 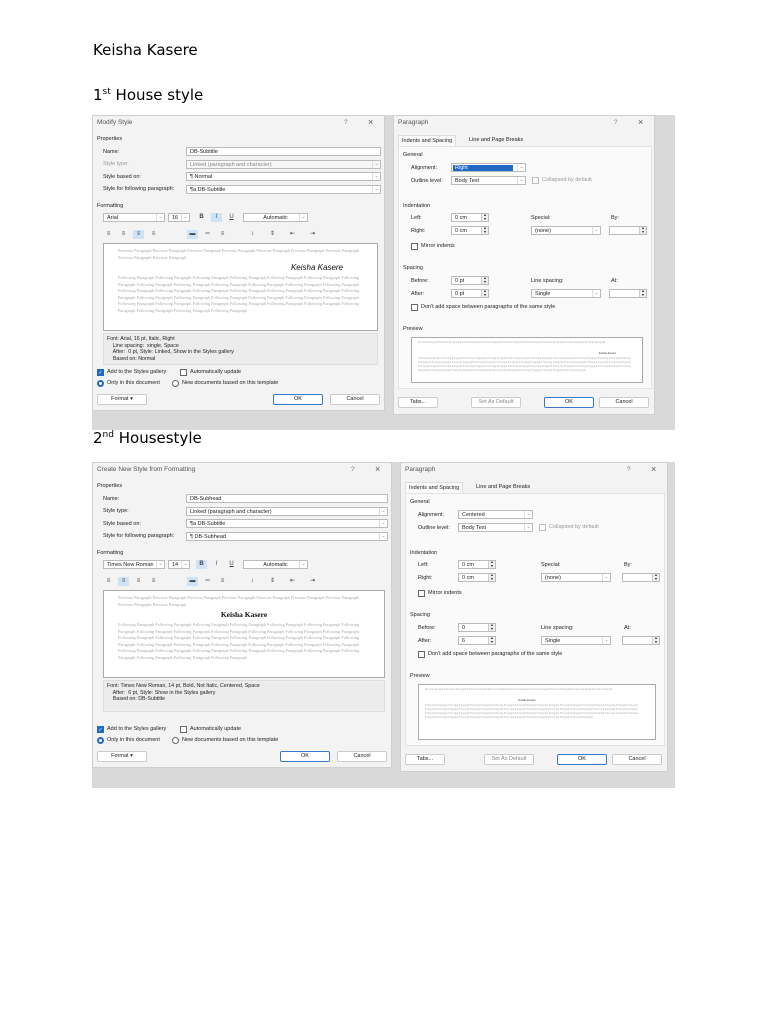 What do you see at coordinates (179, 564) in the screenshot?
I see `font-size-select: 14 ⌄` at bounding box center [179, 564].